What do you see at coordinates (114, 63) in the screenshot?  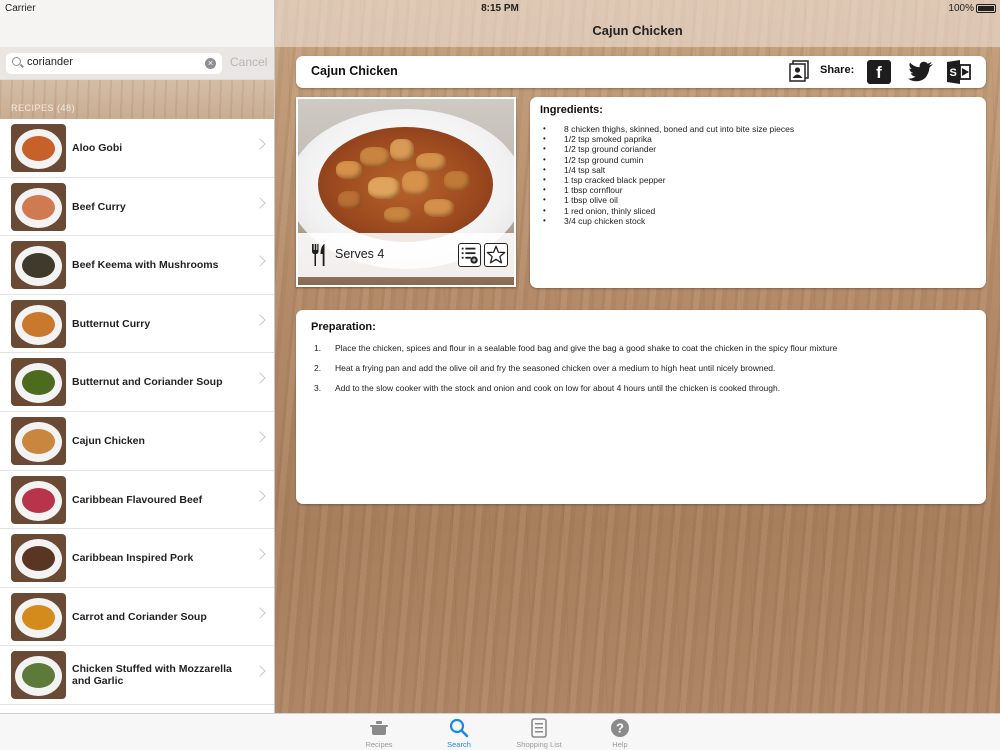 I see `search-input: coriander ×` at bounding box center [114, 63].